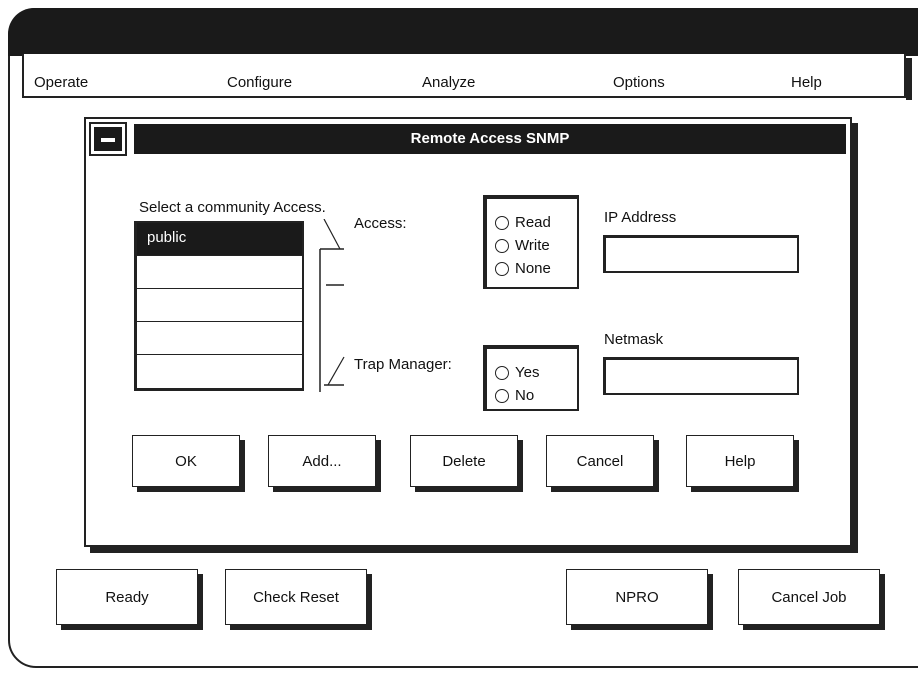 Image resolution: width=918 pixels, height=673 pixels. Describe the element at coordinates (380, 223) in the screenshot. I see `access-label: Access:` at that location.